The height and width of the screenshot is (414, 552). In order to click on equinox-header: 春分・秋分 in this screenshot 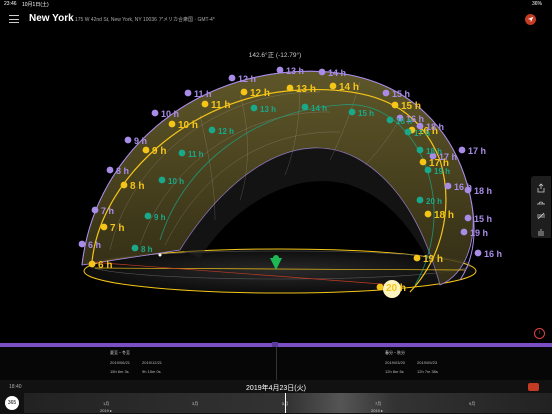, I will do `click(395, 352)`.